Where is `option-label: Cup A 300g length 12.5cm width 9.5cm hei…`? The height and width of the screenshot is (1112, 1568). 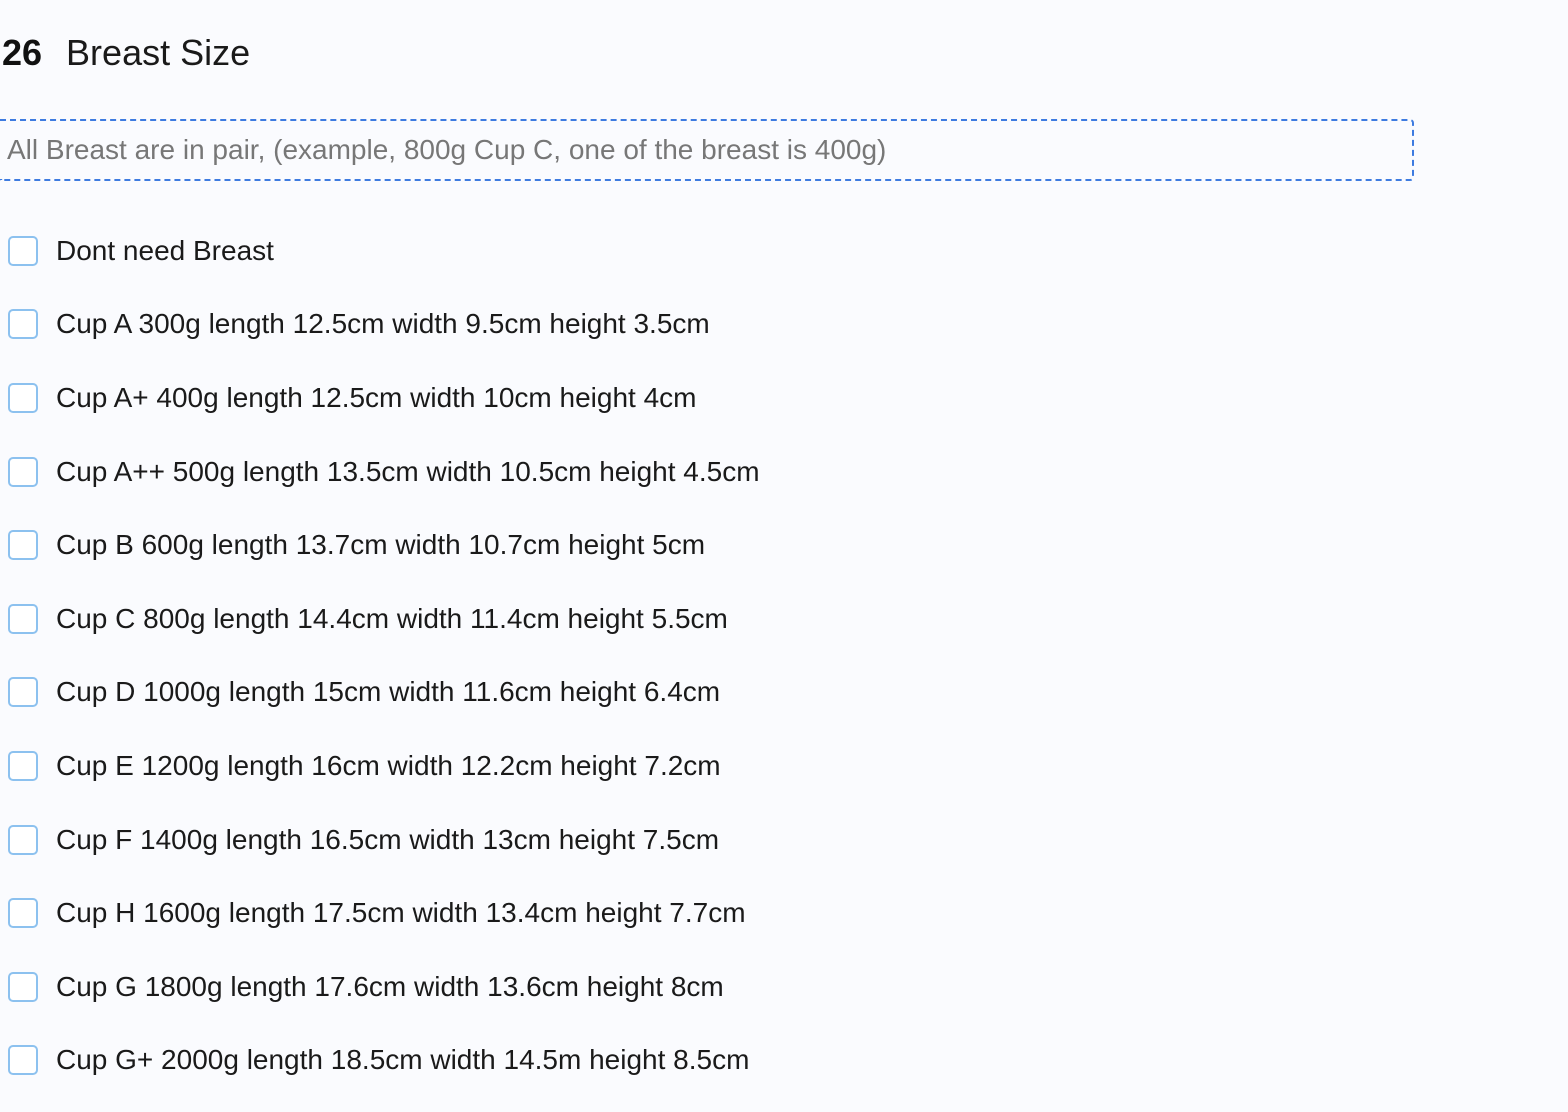 option-label: Cup A 300g length 12.5cm width 9.5cm hei… is located at coordinates (383, 324).